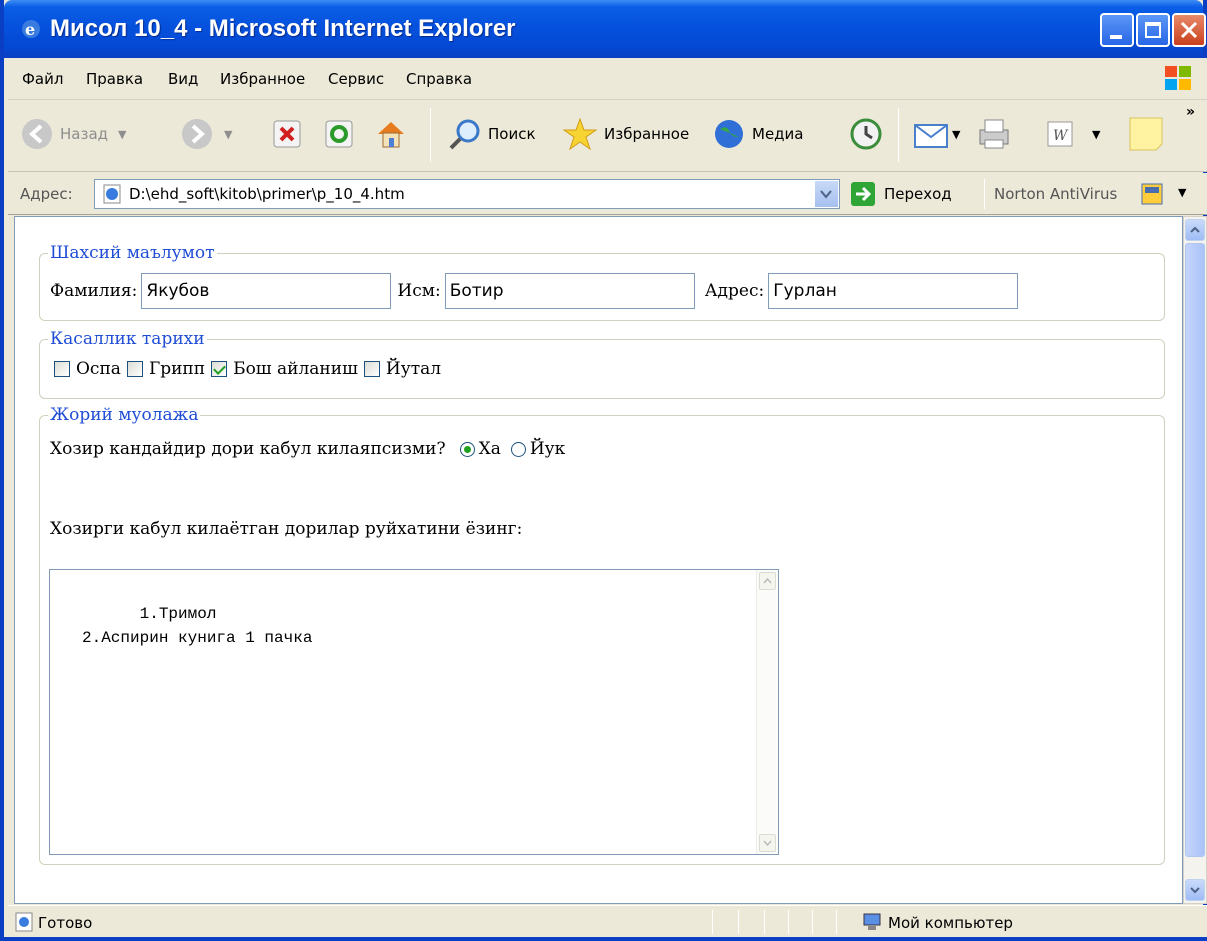 The width and height of the screenshot is (1207, 941). What do you see at coordinates (984, 194) in the screenshot?
I see `addrbar-separator` at bounding box center [984, 194].